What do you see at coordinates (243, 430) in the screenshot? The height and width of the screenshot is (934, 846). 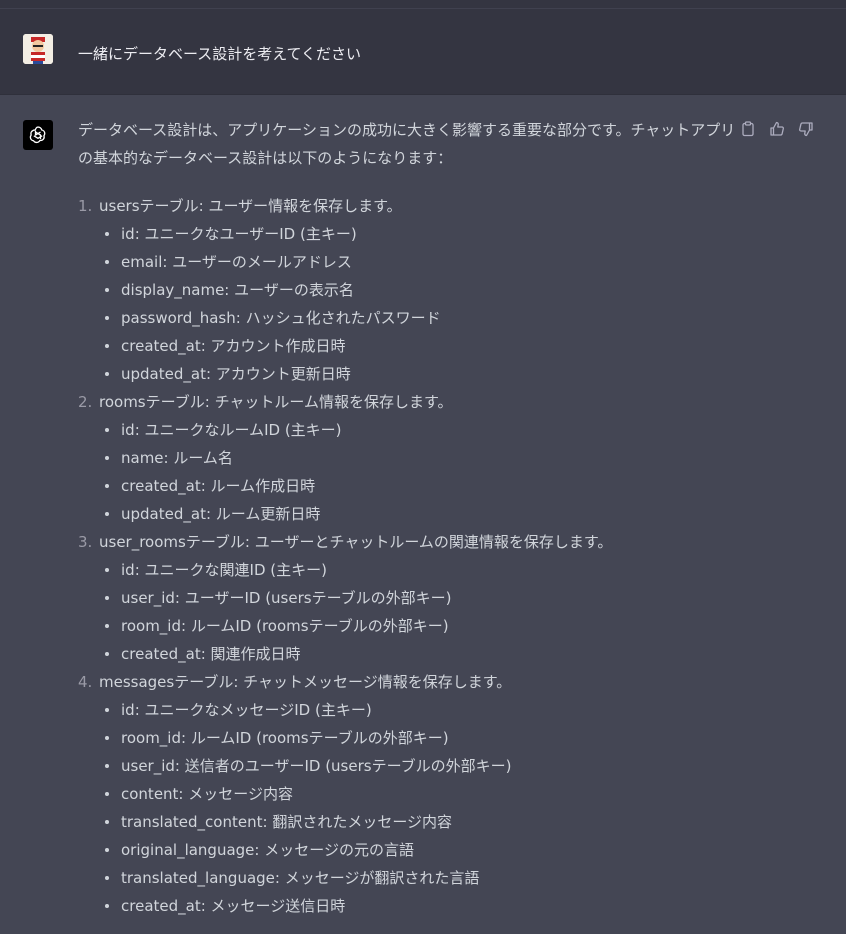 I see `field-desc: ユニークなルームID (主キー)` at bounding box center [243, 430].